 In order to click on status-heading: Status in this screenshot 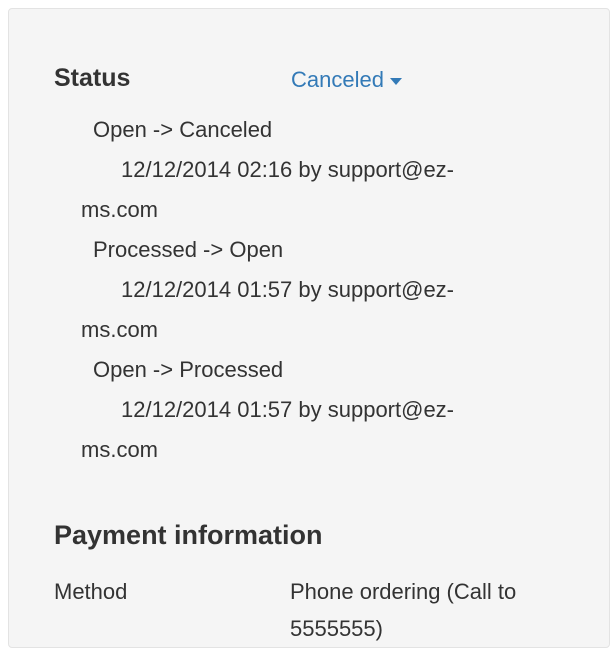, I will do `click(92, 78)`.